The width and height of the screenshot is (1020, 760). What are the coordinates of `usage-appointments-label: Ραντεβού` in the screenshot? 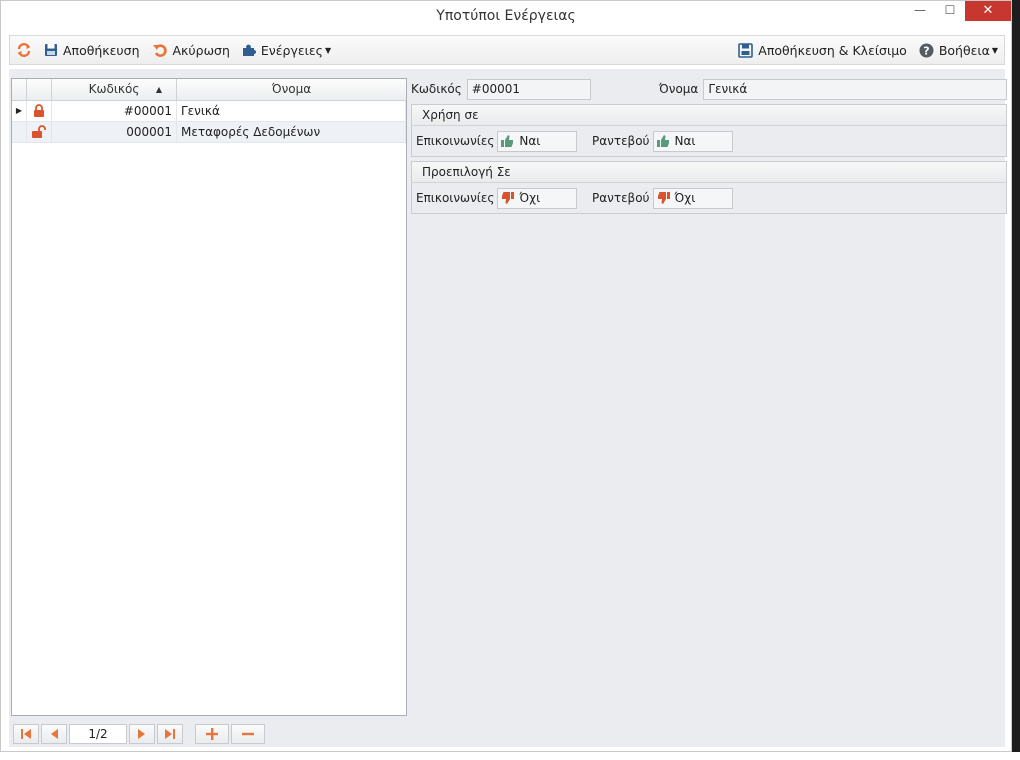 It's located at (621, 141).